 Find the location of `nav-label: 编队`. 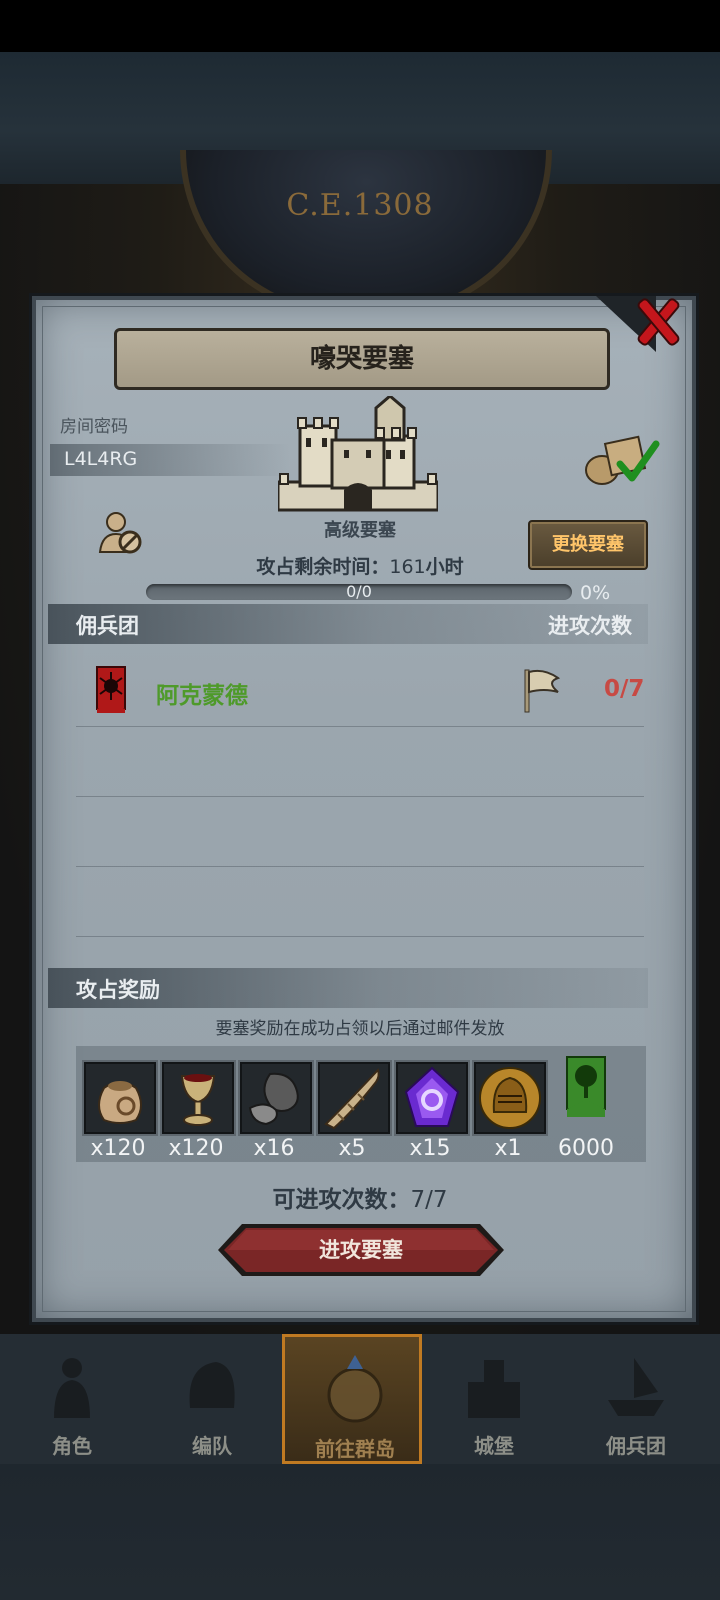

nav-label: 编队 is located at coordinates (212, 1446).